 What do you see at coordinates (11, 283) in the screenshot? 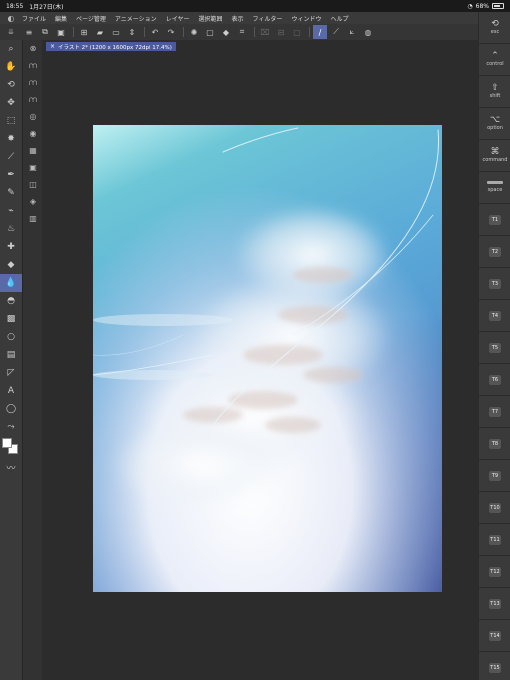
I see `blend-icon: 💧` at bounding box center [11, 283].